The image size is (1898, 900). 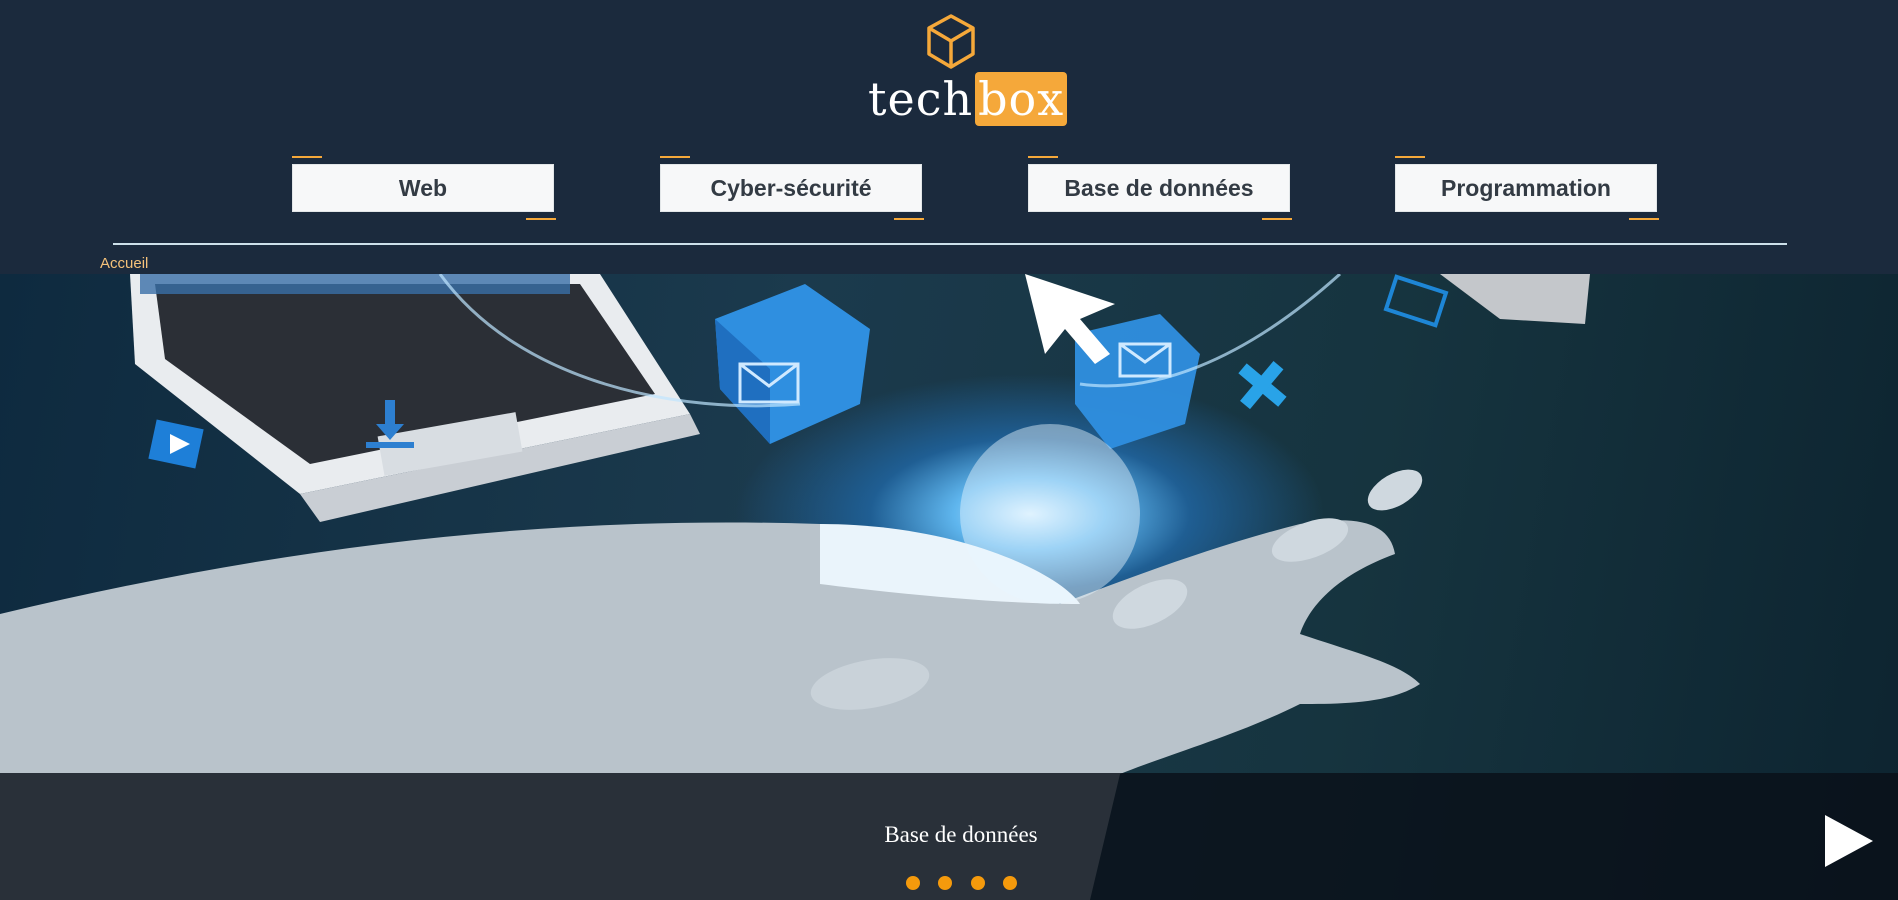 I want to click on nav-item-web: Web, so click(x=424, y=188).